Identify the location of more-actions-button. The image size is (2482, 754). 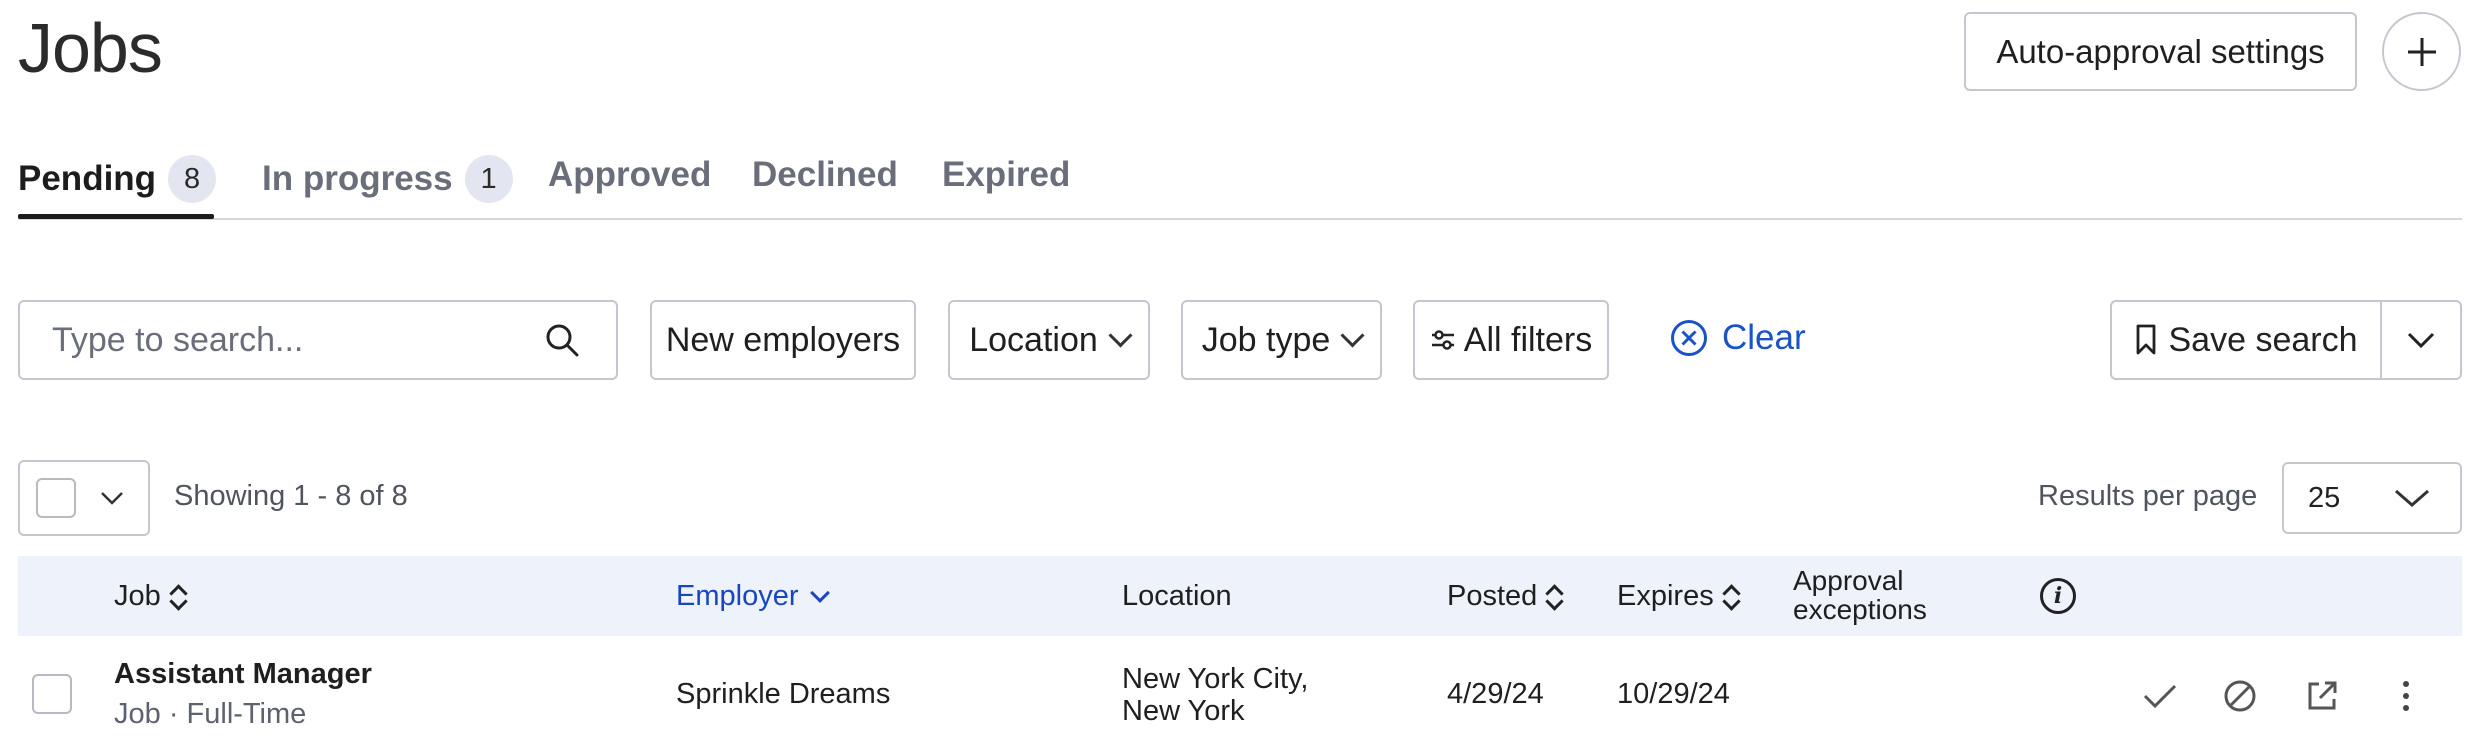
(2406, 696).